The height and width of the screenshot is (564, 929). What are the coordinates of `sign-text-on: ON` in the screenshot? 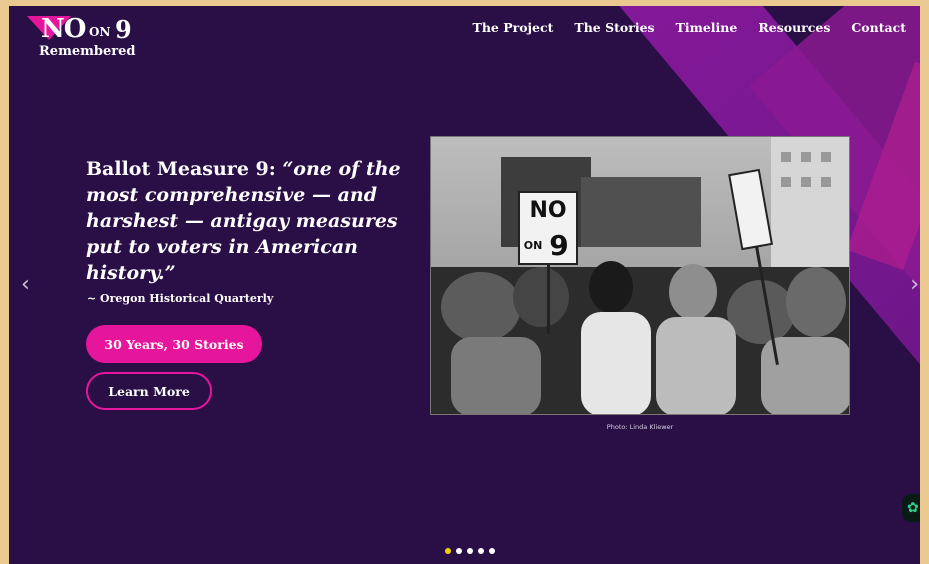 It's located at (533, 245).